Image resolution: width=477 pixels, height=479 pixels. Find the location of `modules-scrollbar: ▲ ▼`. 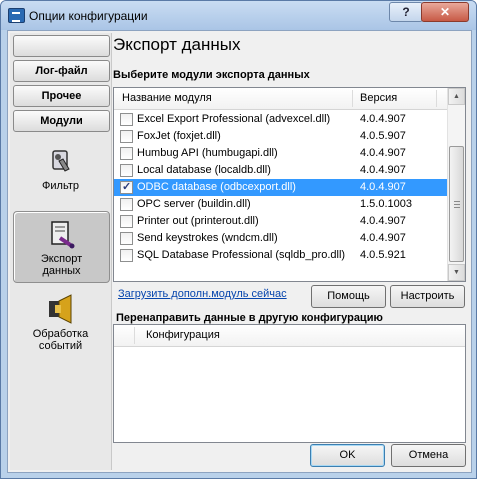

modules-scrollbar: ▲ ▼ is located at coordinates (456, 184).